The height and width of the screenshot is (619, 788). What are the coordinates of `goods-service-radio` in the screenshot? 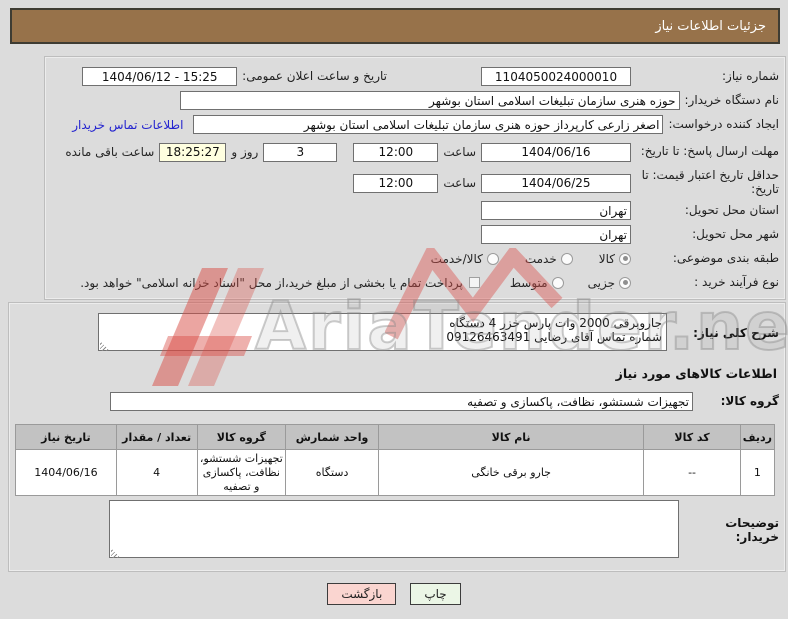 It's located at (492, 258).